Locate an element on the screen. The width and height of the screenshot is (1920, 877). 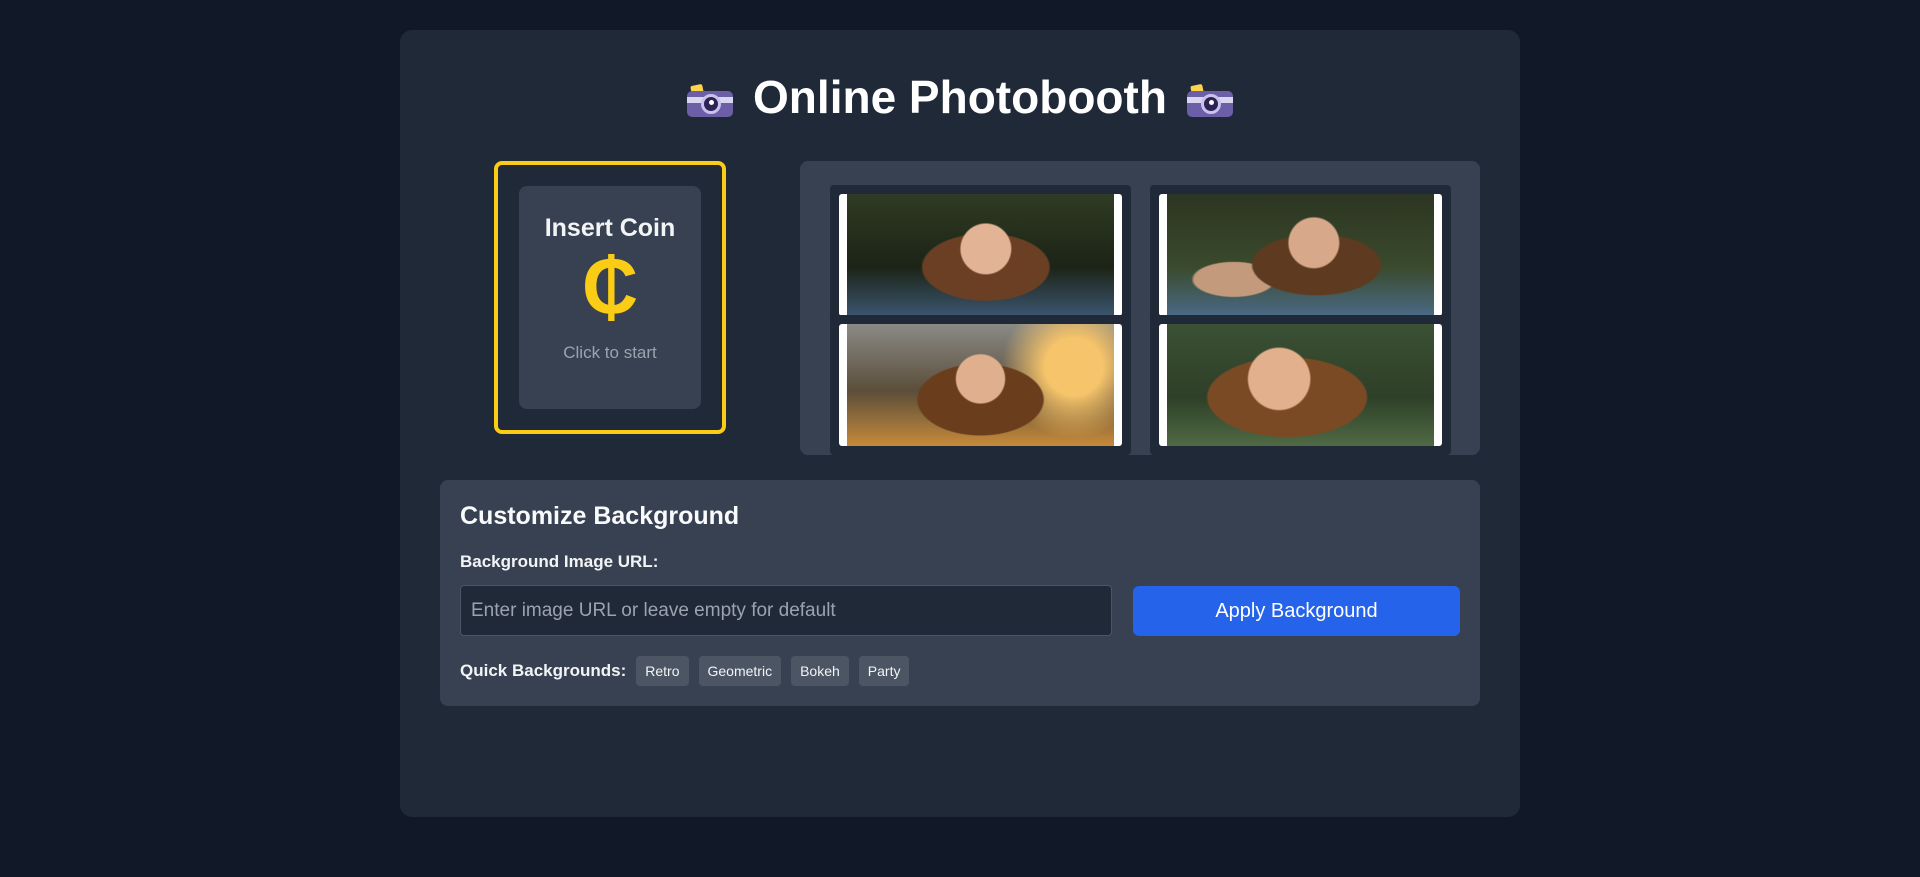
insert-coin-label: Insert Coin is located at coordinates (610, 228).